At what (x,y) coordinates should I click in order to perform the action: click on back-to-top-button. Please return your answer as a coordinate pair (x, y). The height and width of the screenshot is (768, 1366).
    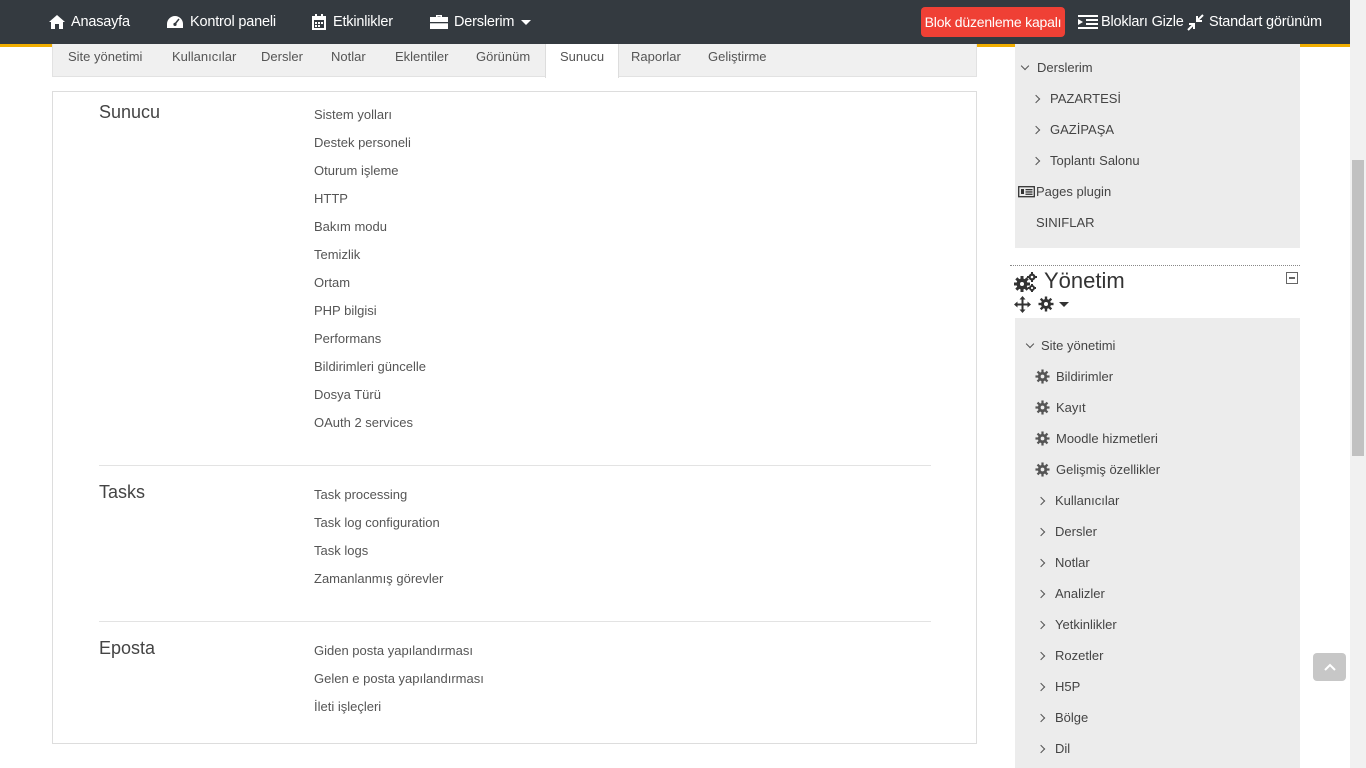
    Looking at the image, I should click on (1329, 667).